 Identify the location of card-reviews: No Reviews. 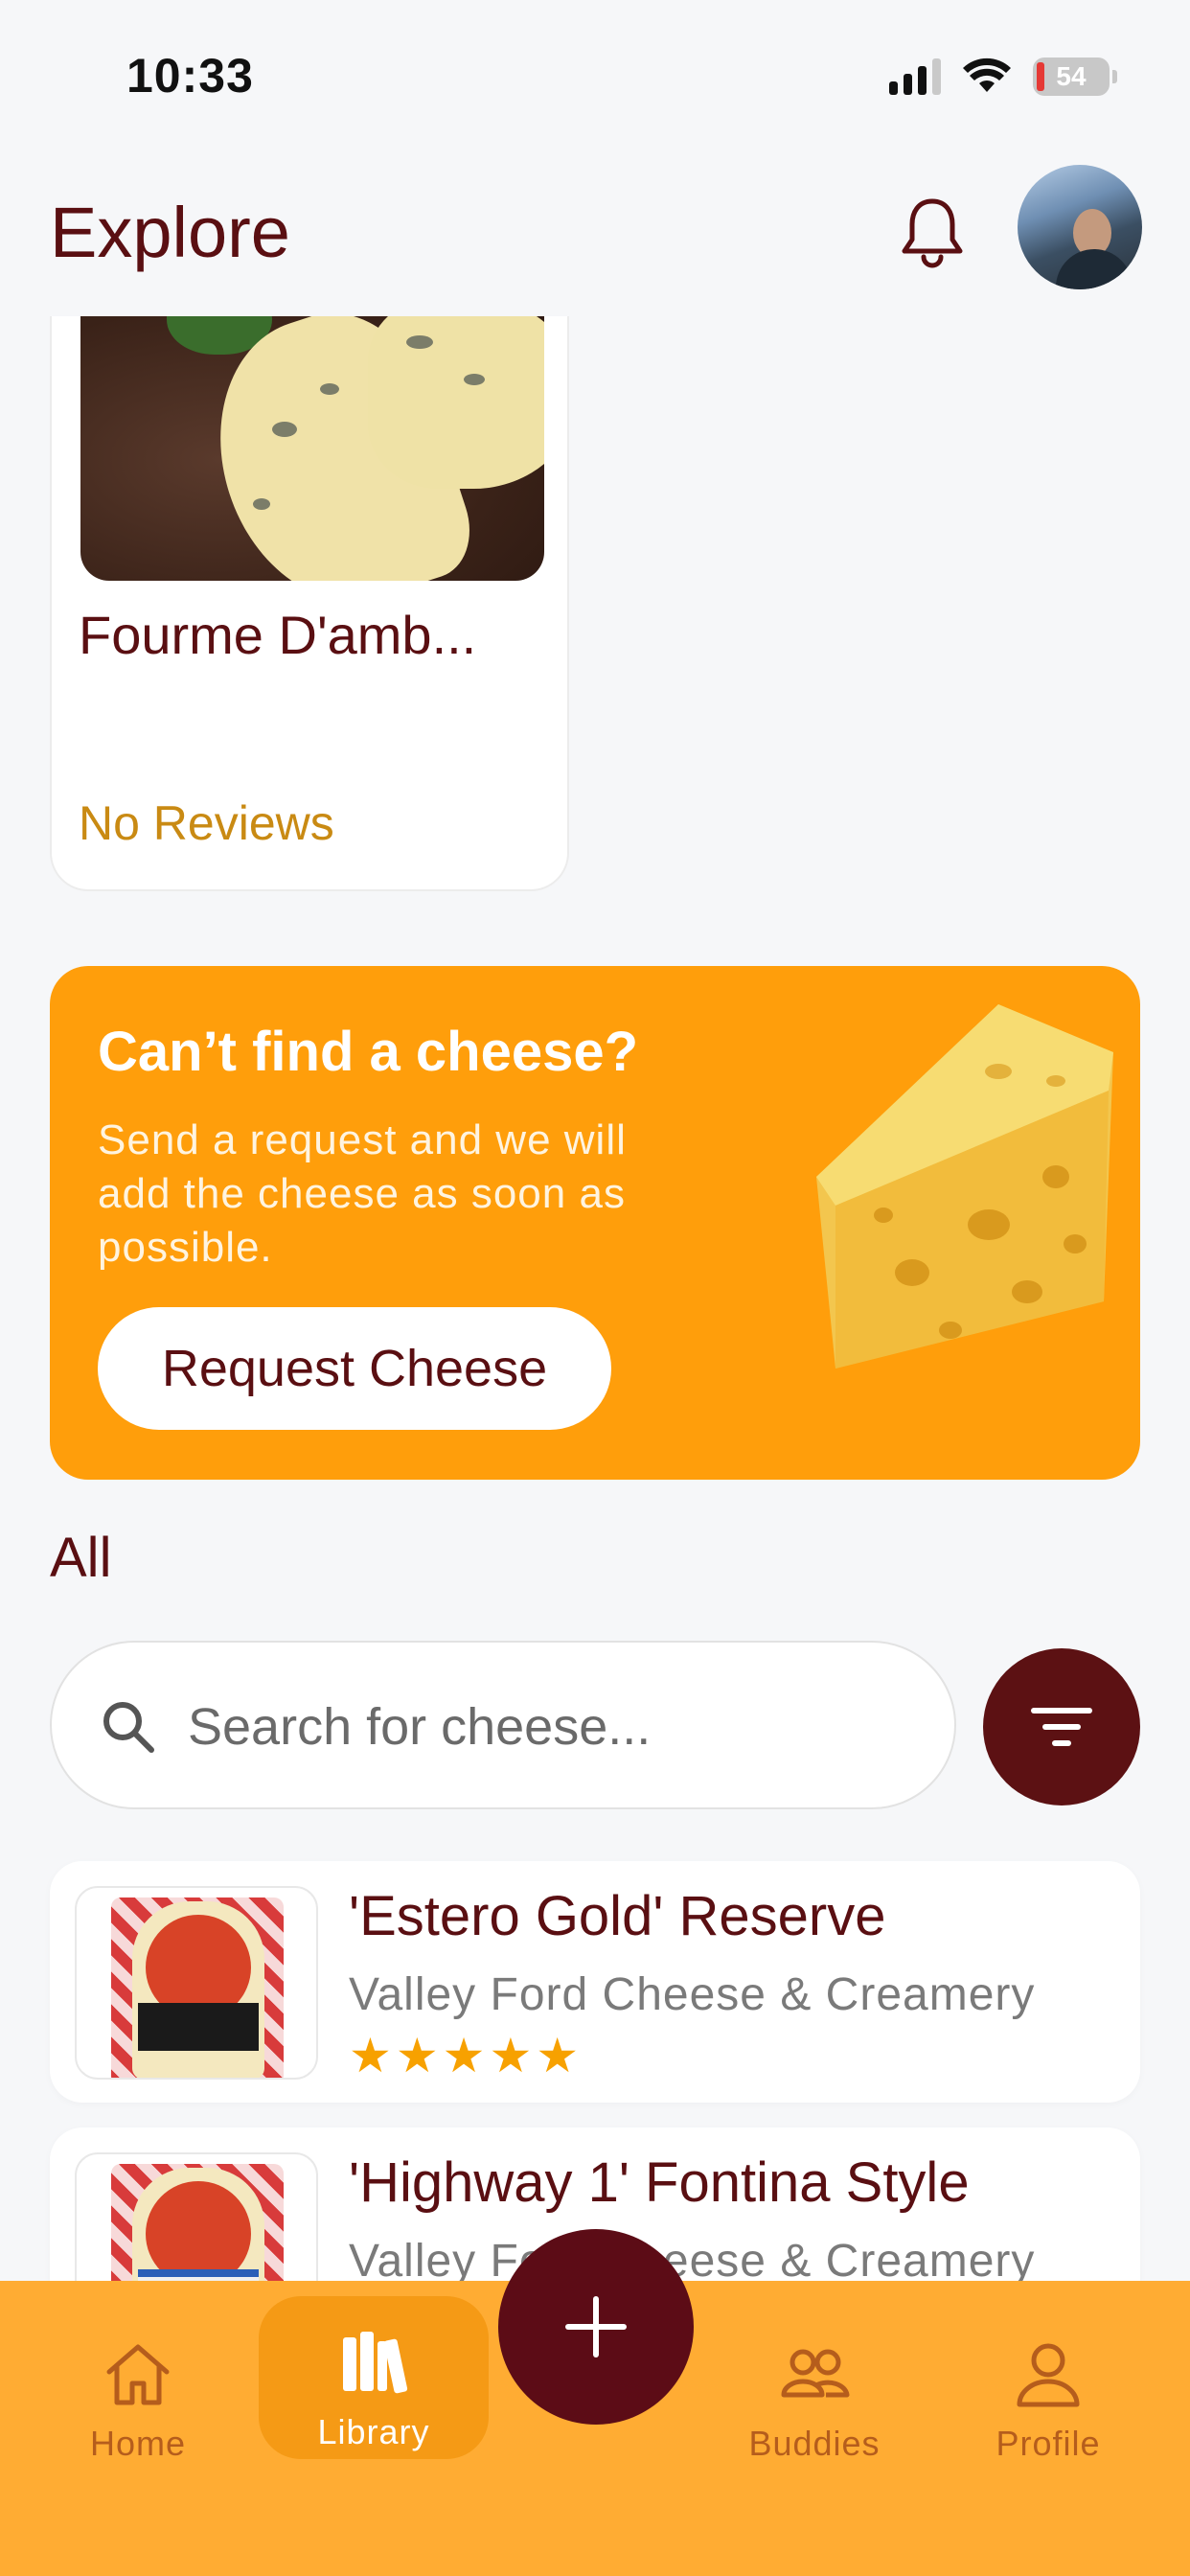
(207, 823).